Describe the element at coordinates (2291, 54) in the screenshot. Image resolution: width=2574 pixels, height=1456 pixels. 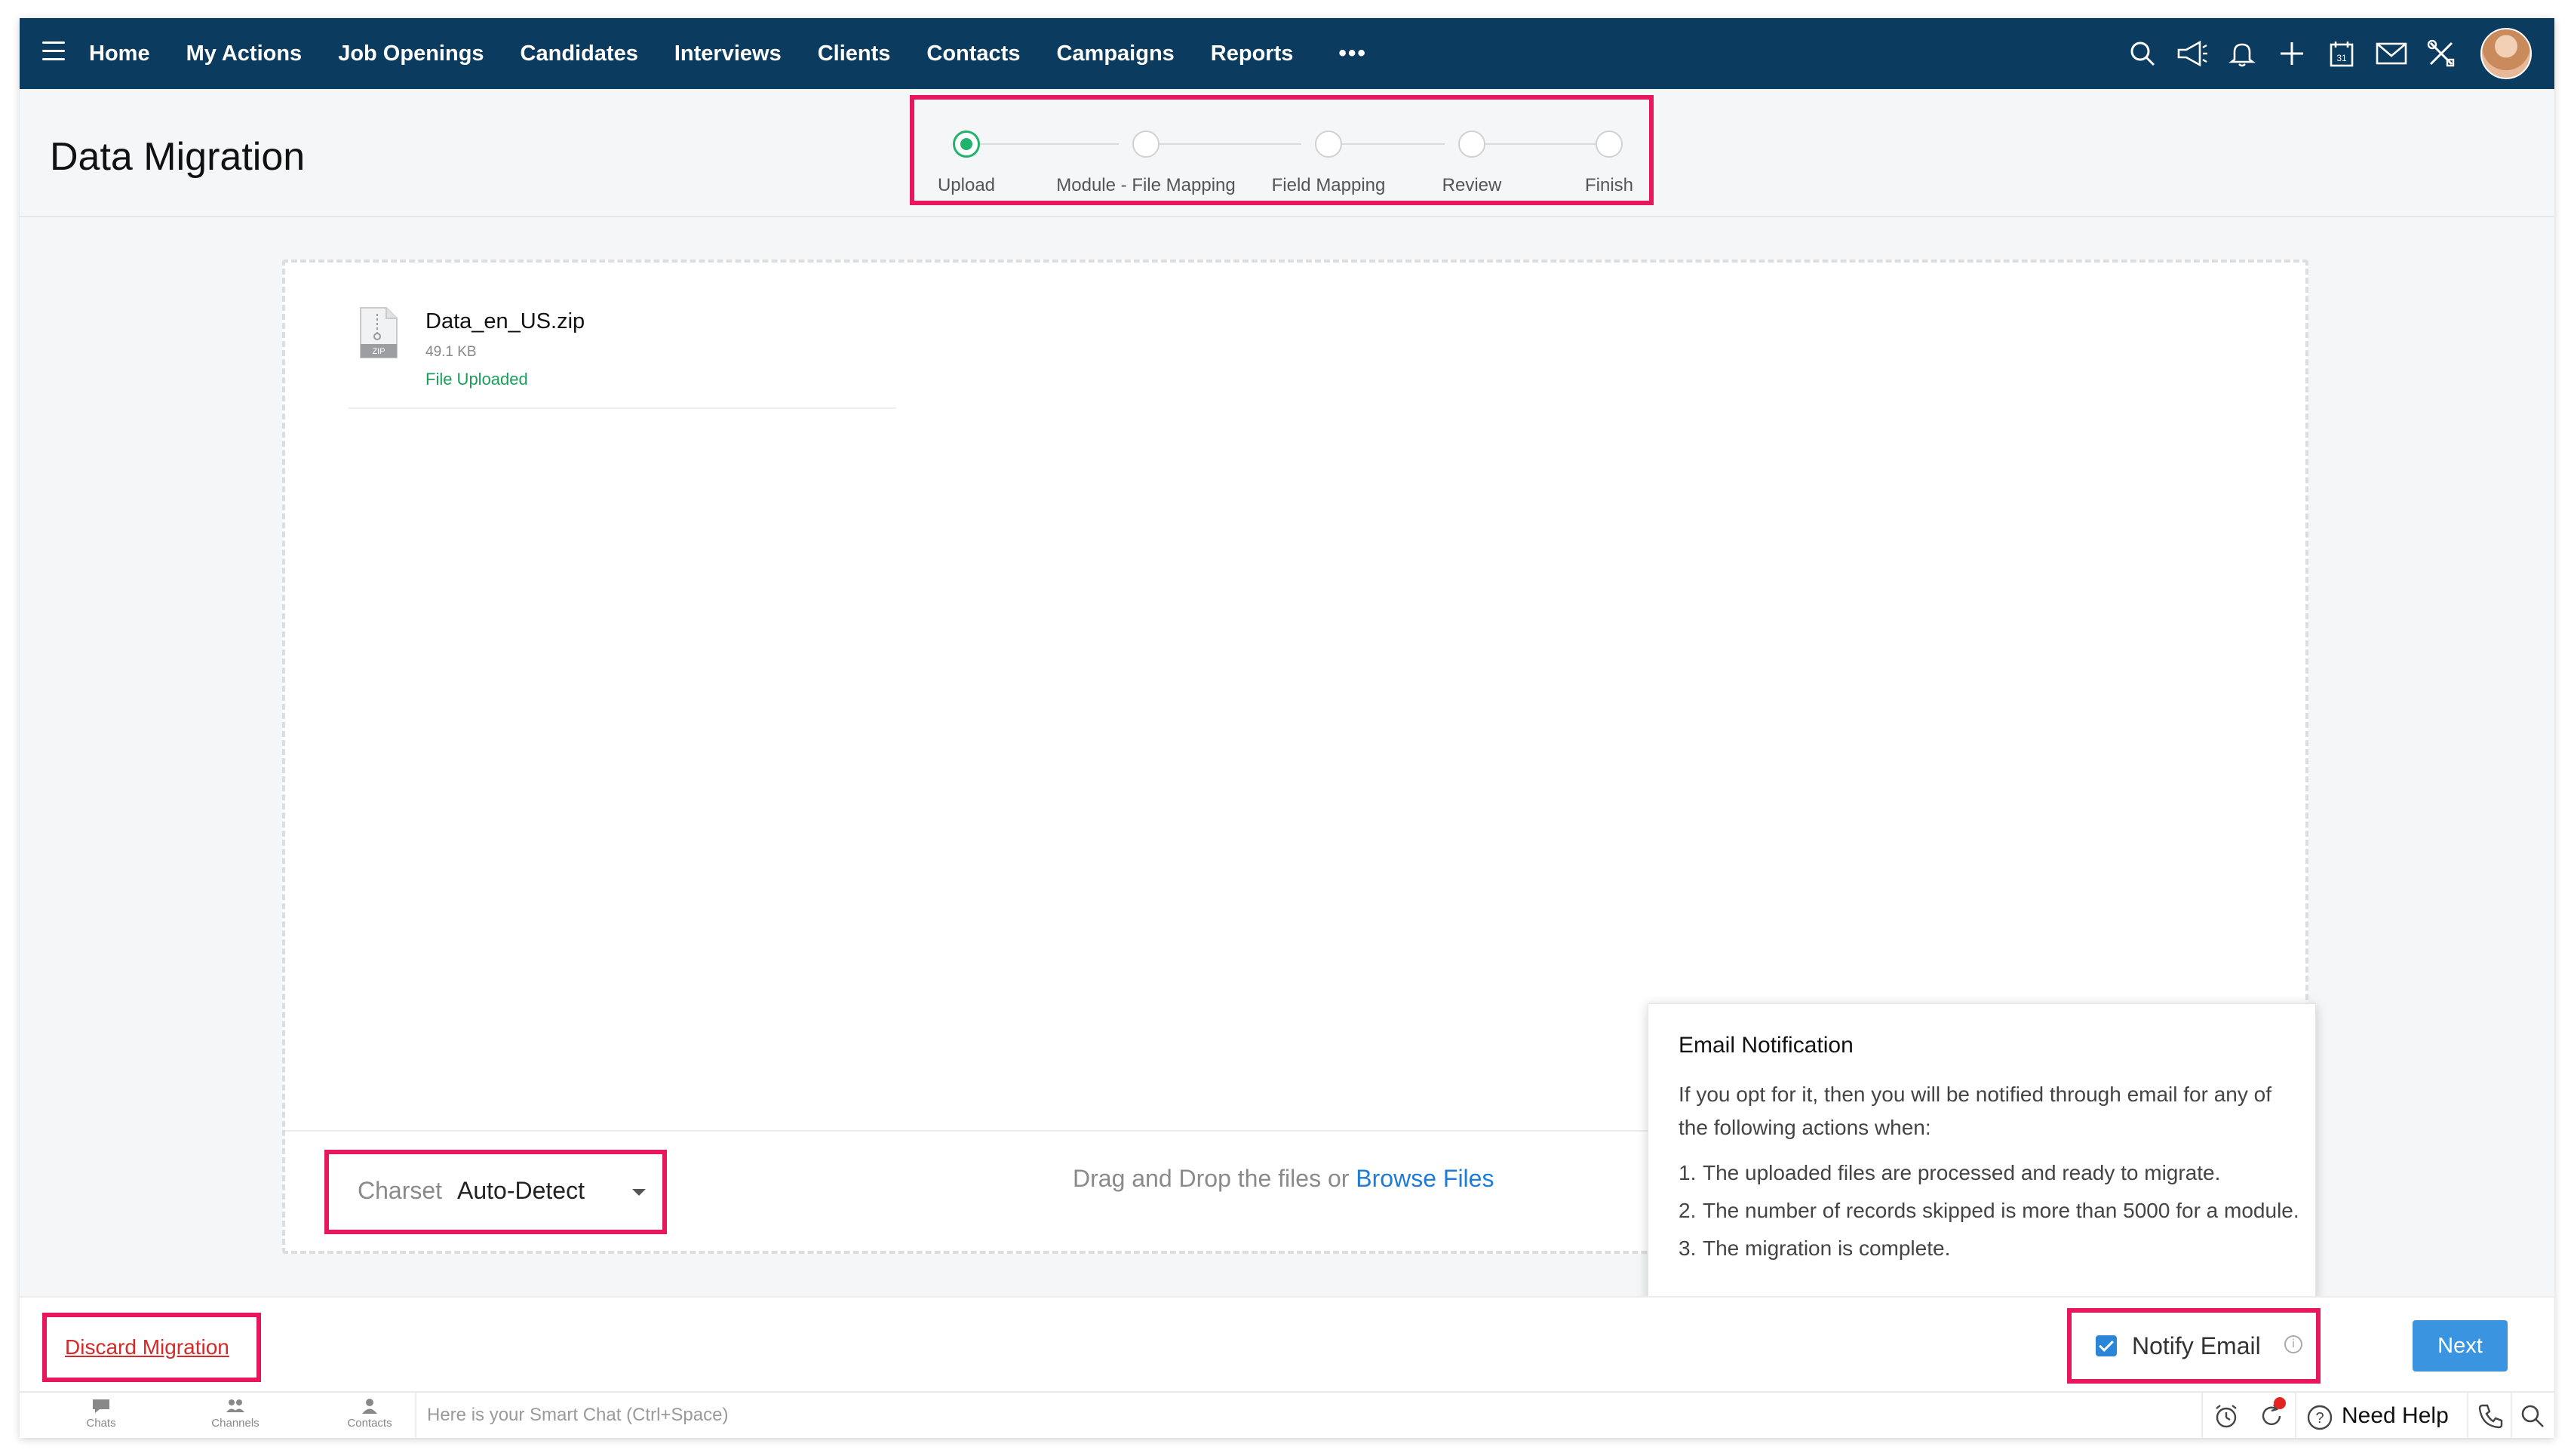
I see `plus-icon` at that location.